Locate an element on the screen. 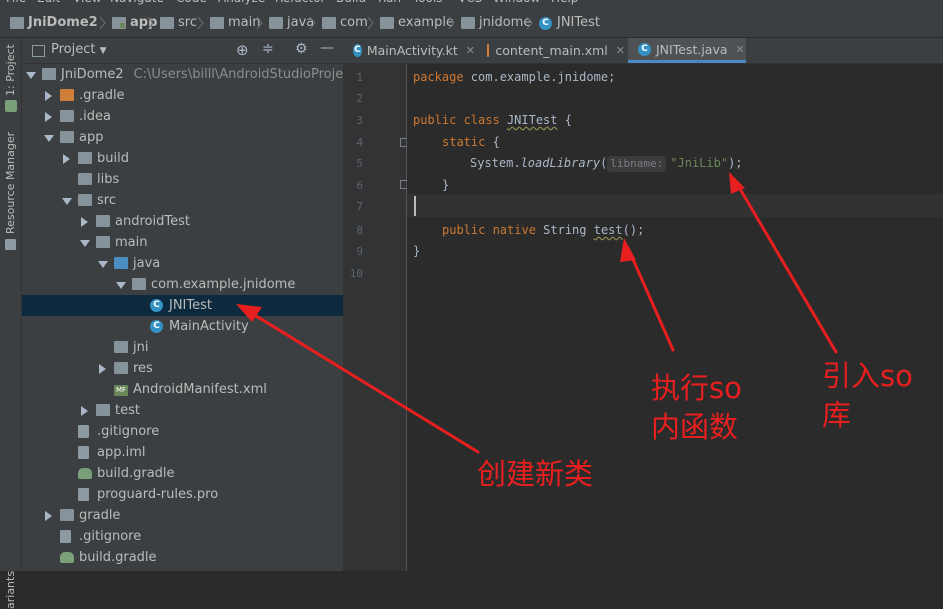 The width and height of the screenshot is (943, 609). annotation-call-so-2: 内函数 is located at coordinates (695, 427).